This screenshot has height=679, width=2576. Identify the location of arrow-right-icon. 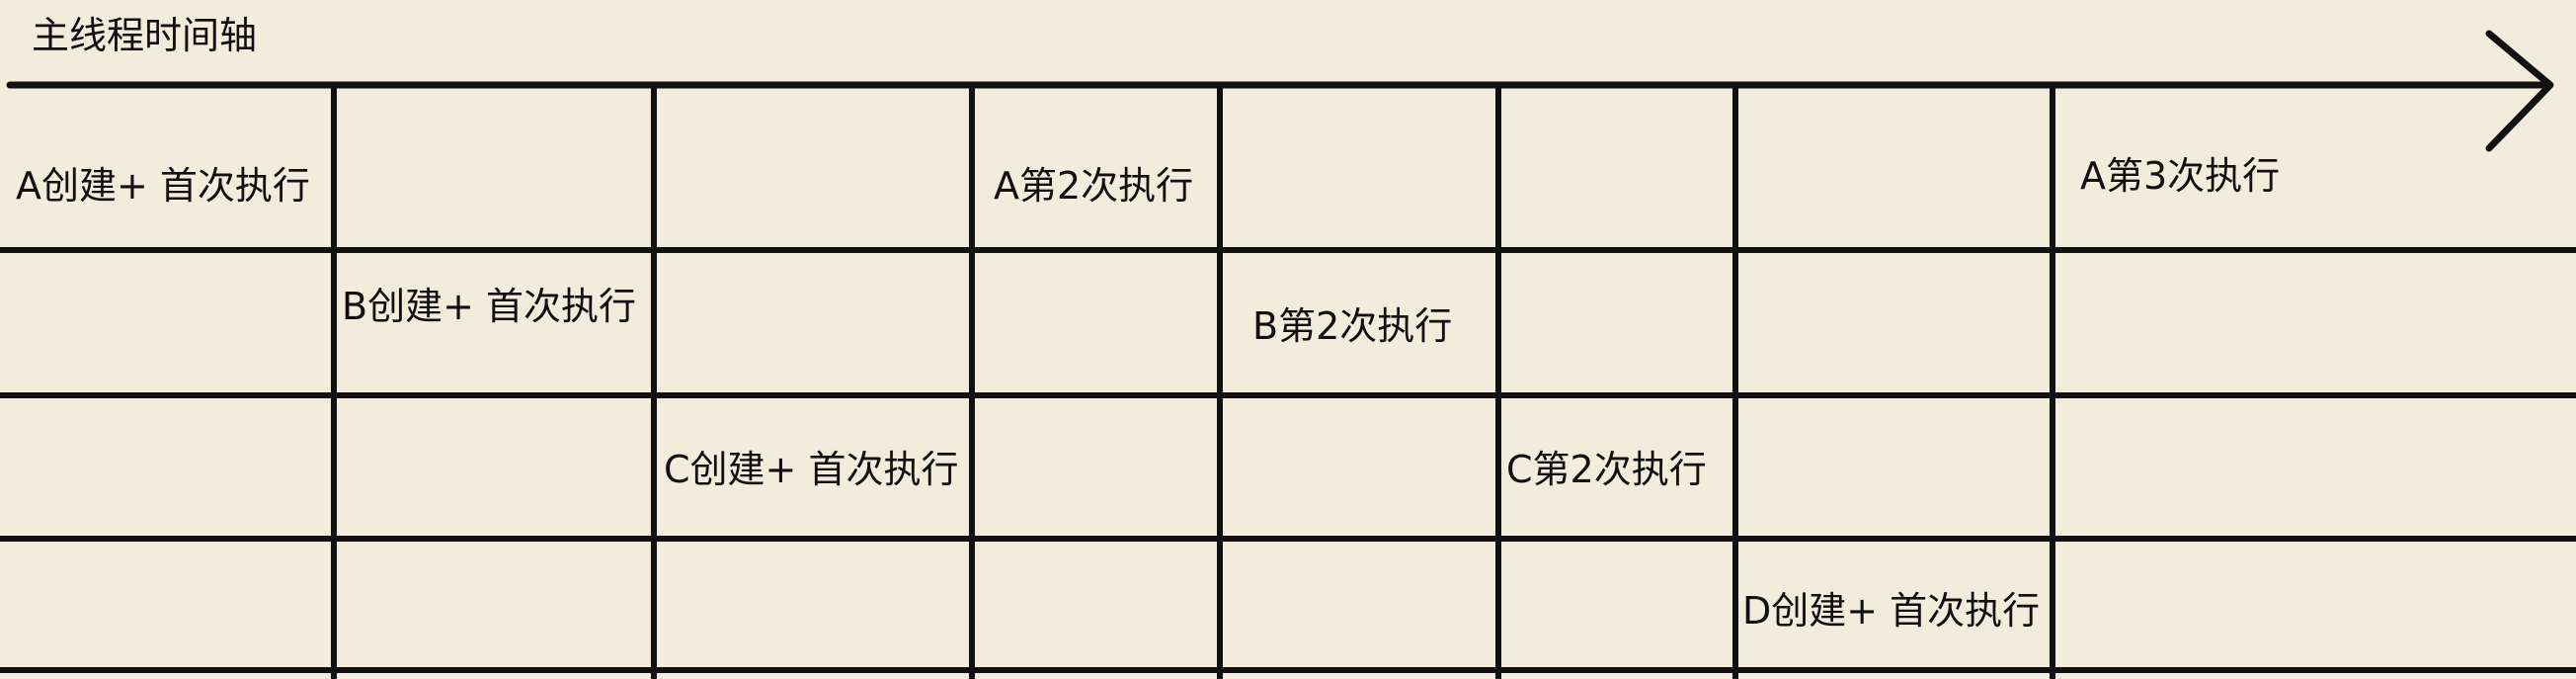
(2519, 91).